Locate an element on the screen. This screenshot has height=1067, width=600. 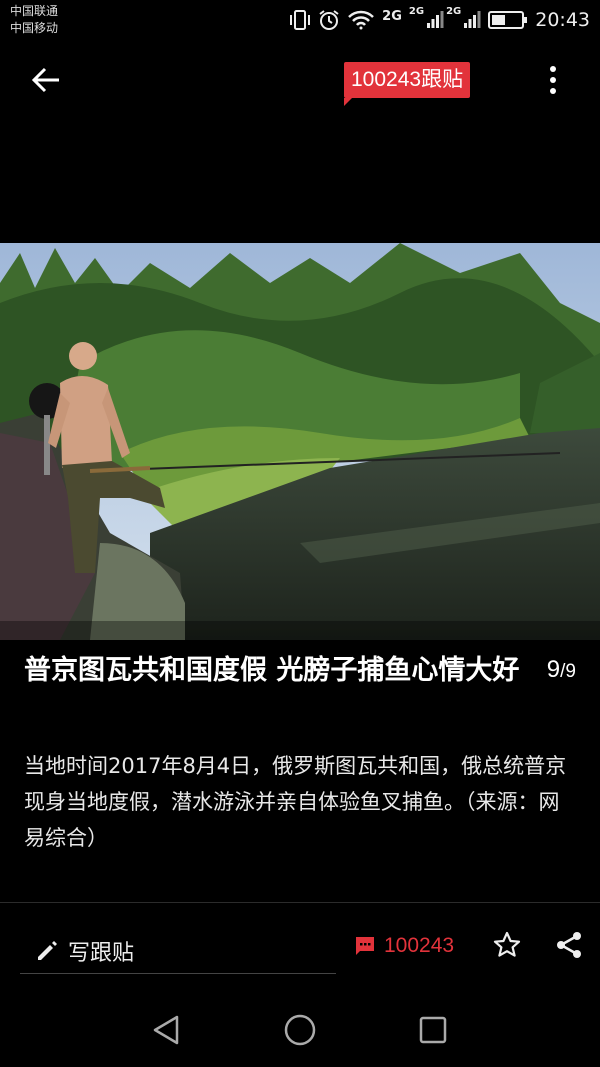
system-recents-button is located at coordinates (433, 1030).